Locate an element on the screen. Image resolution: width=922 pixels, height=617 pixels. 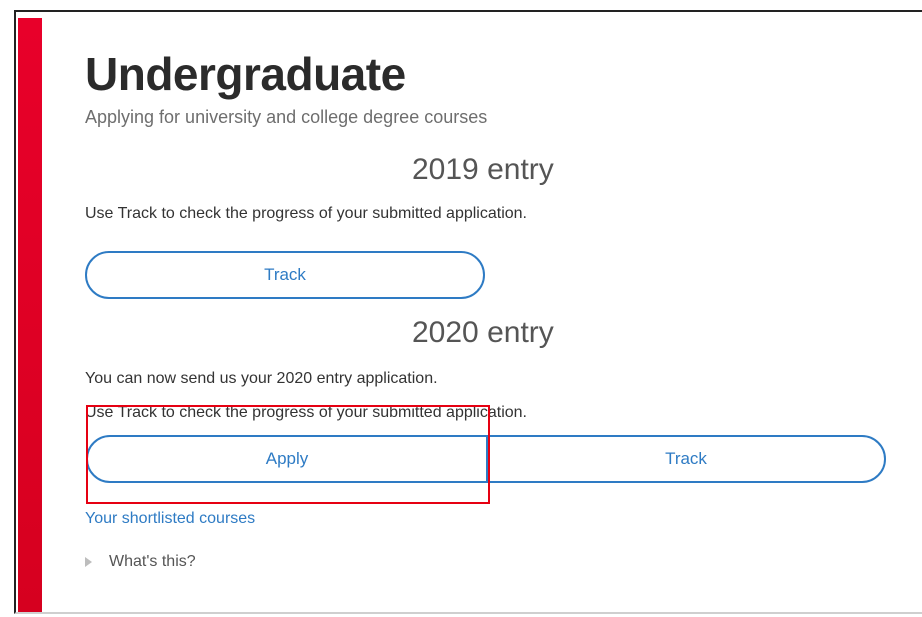
entry-2020-heading: 2020 entry is located at coordinates (483, 332).